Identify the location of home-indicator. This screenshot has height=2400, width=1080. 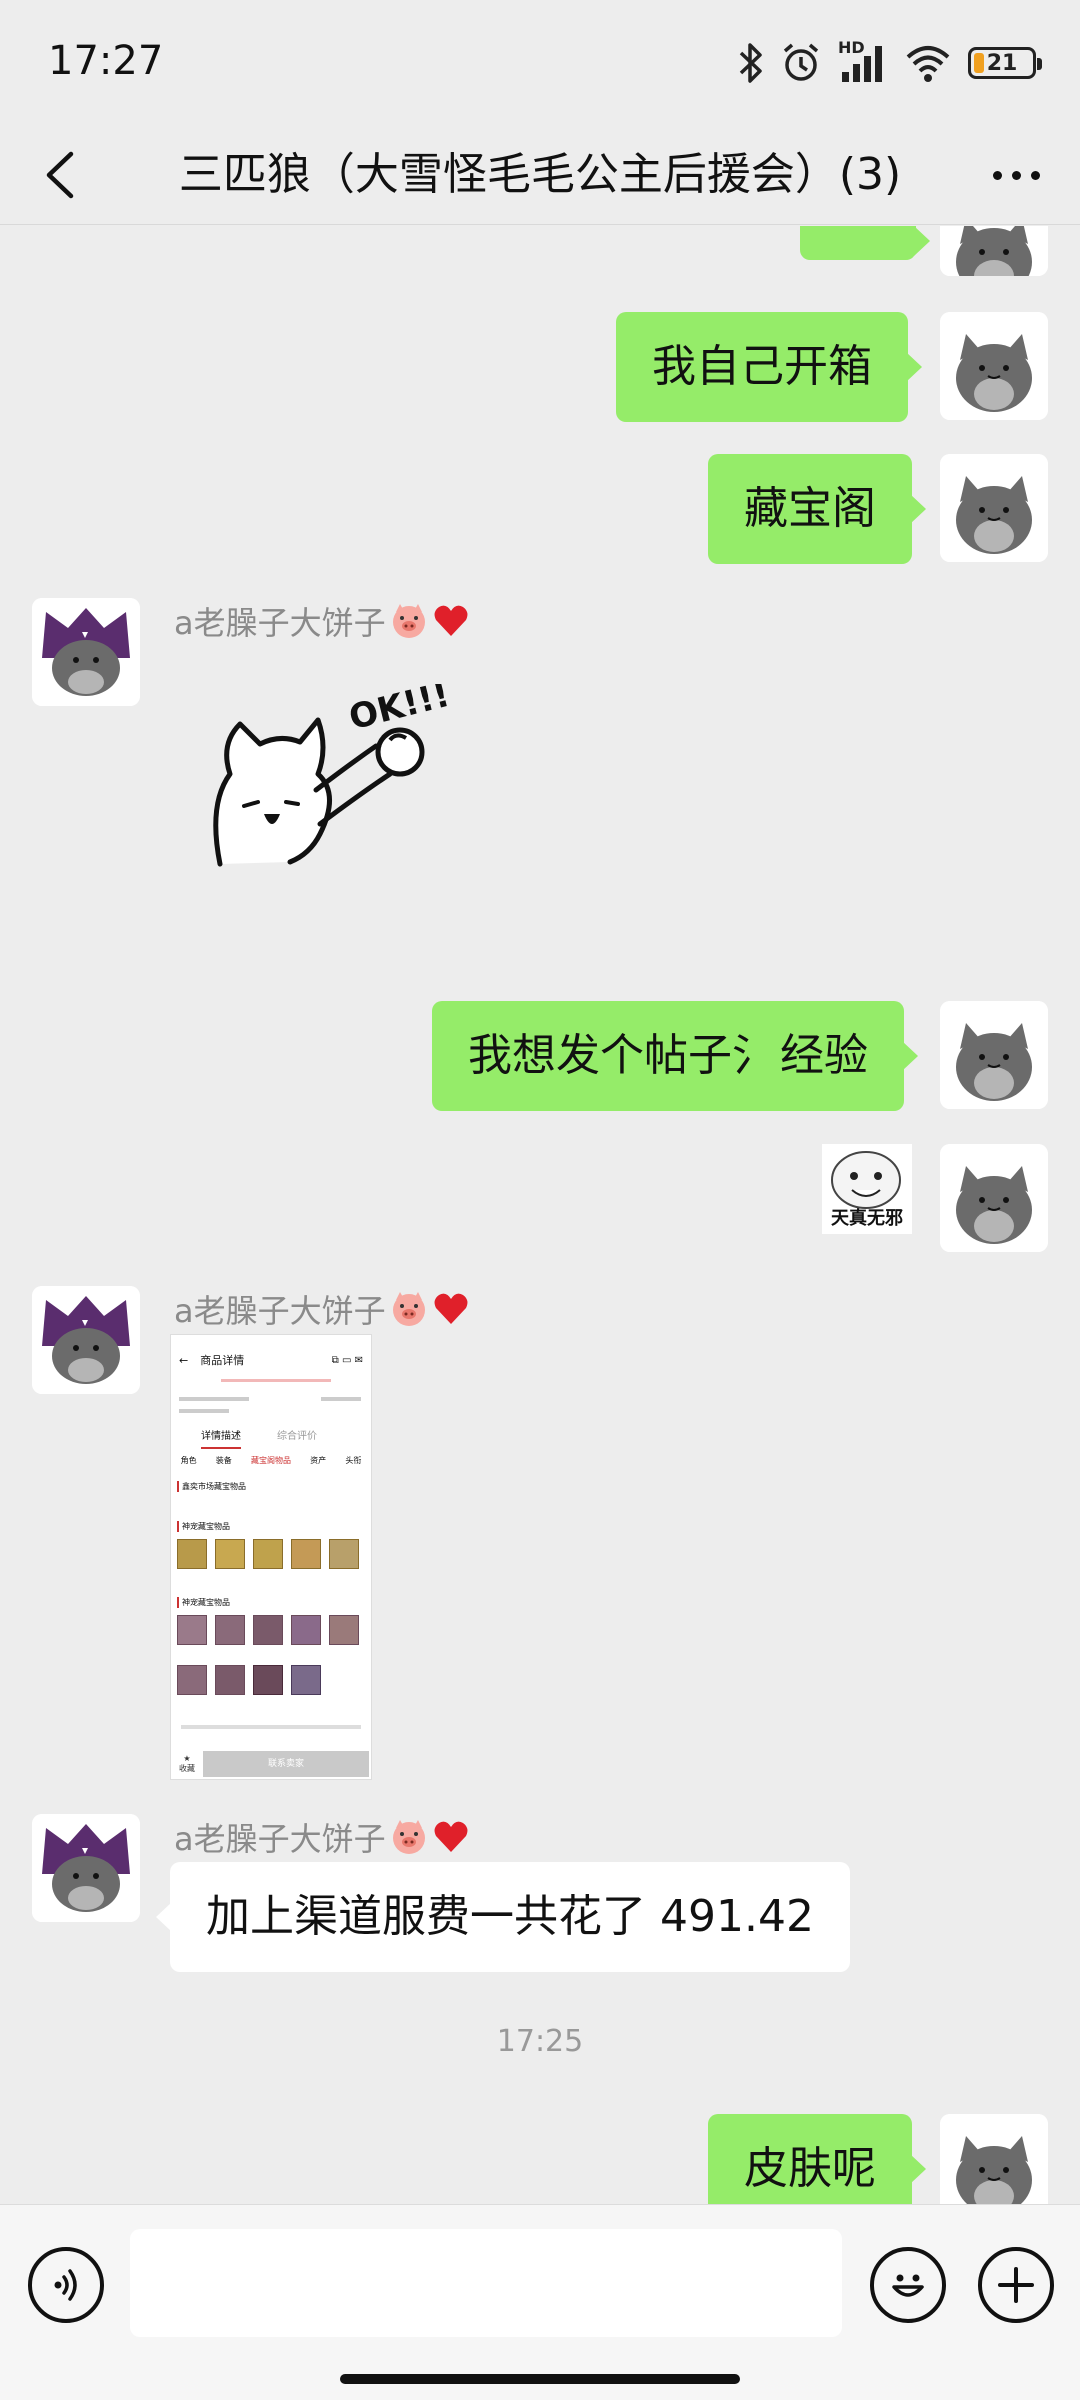
(540, 2379).